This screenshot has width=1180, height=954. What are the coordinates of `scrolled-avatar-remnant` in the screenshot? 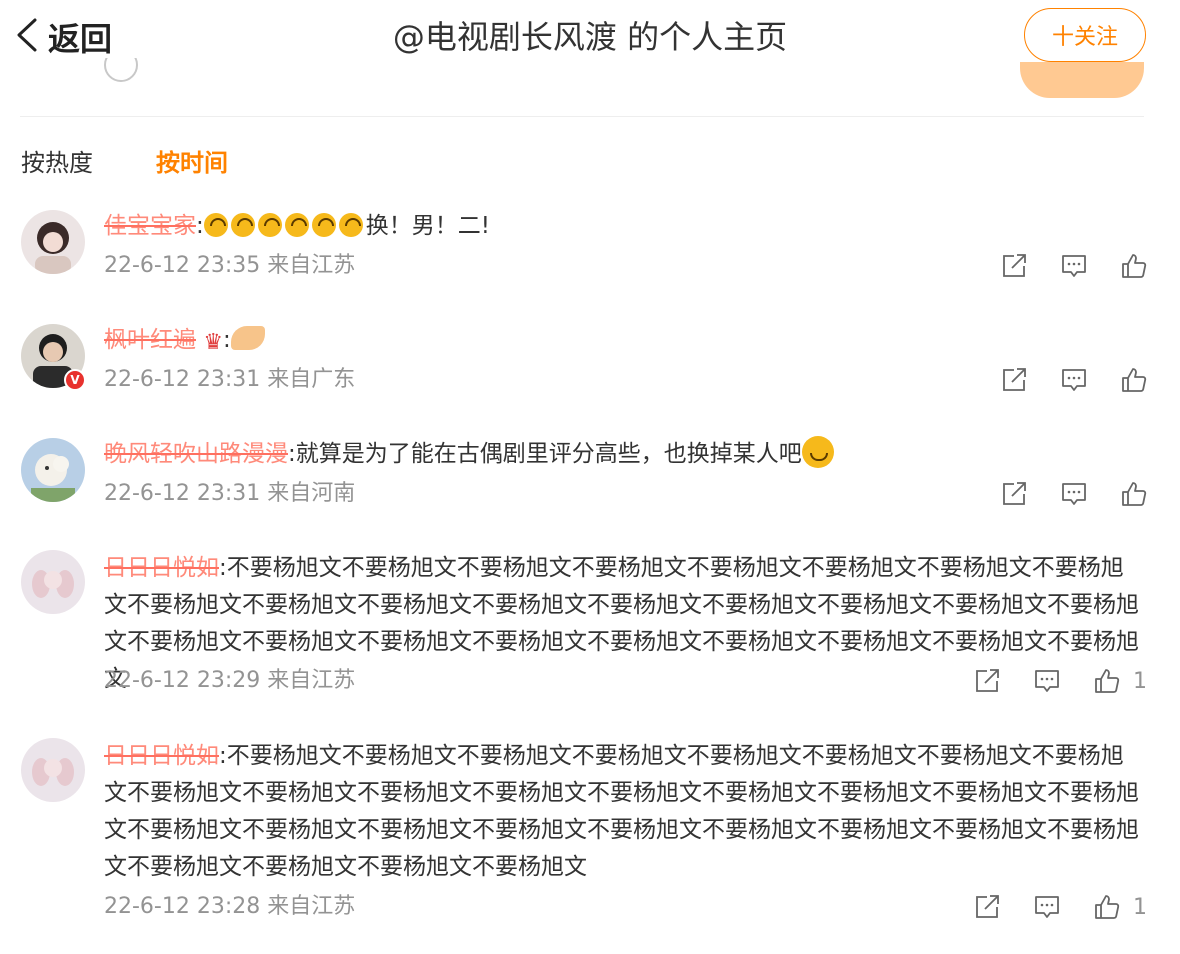 It's located at (121, 70).